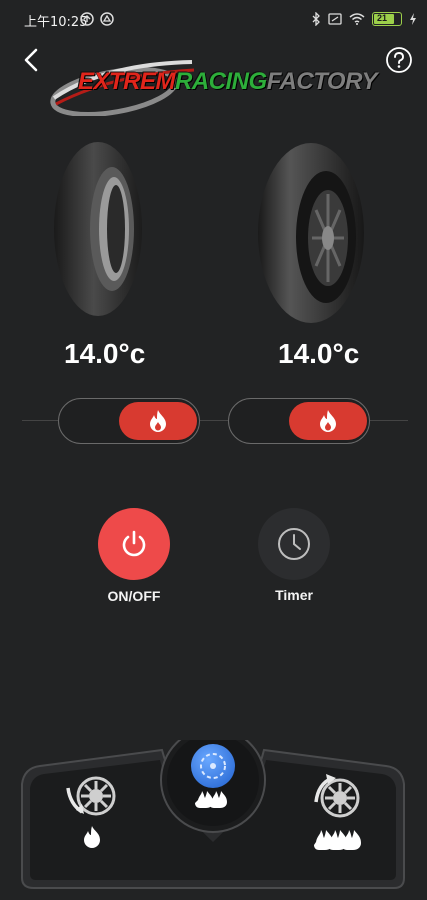 This screenshot has width=427, height=900. Describe the element at coordinates (134, 596) in the screenshot. I see `power-button-label: ON/OFF` at that location.